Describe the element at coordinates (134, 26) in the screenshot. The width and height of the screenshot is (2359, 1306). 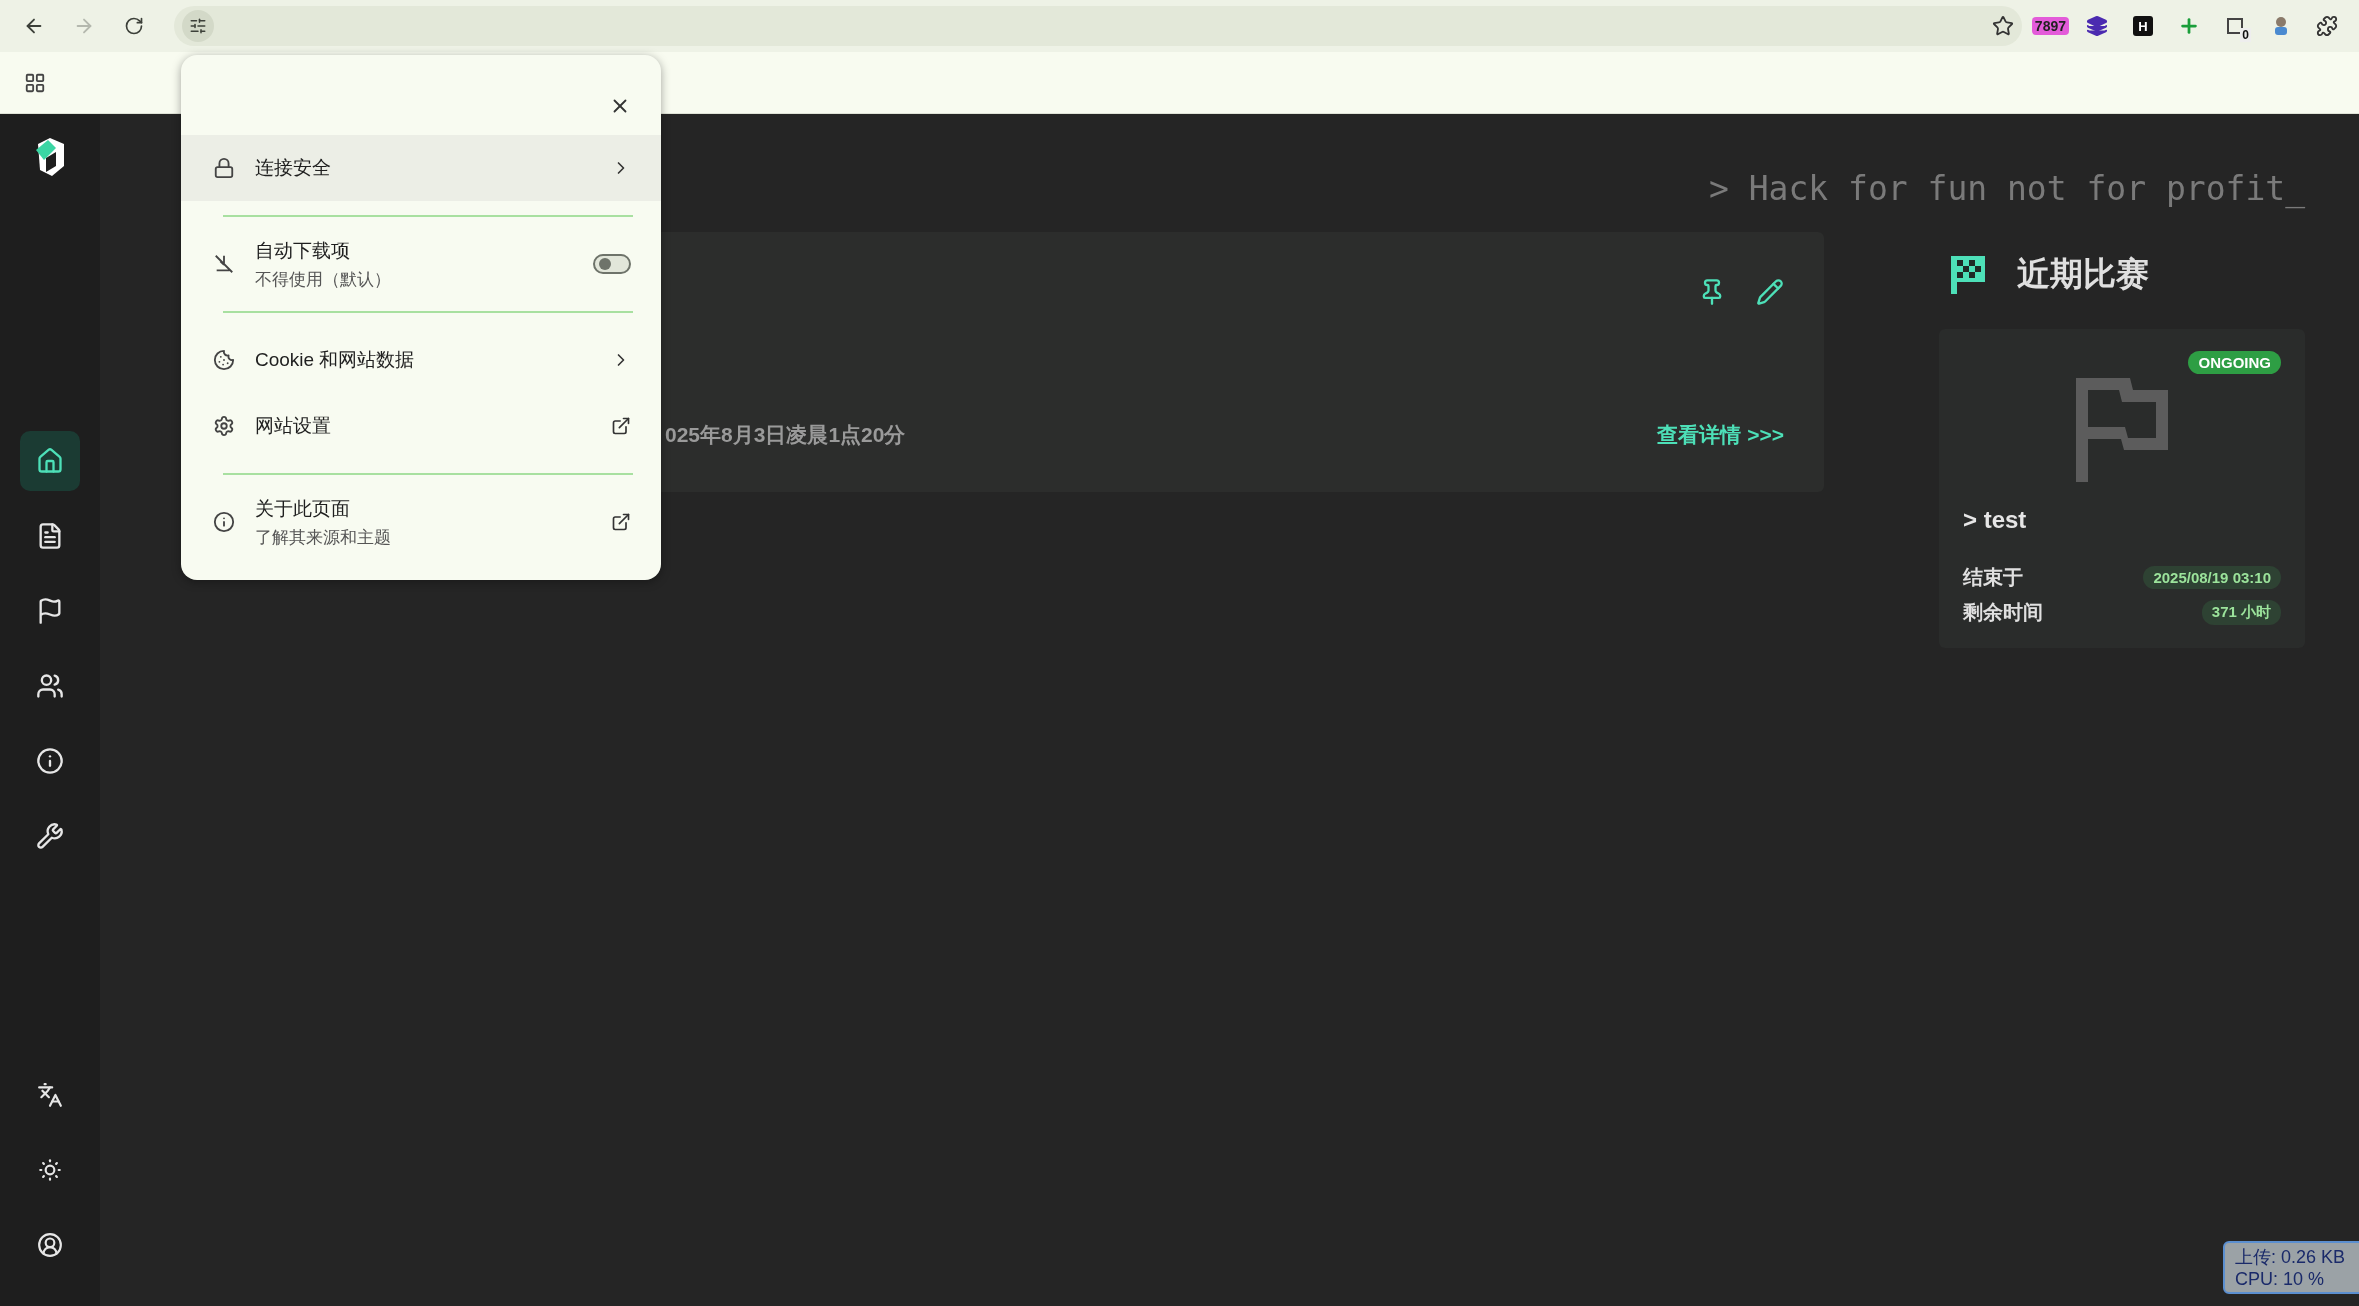
I see `reload-icon` at that location.